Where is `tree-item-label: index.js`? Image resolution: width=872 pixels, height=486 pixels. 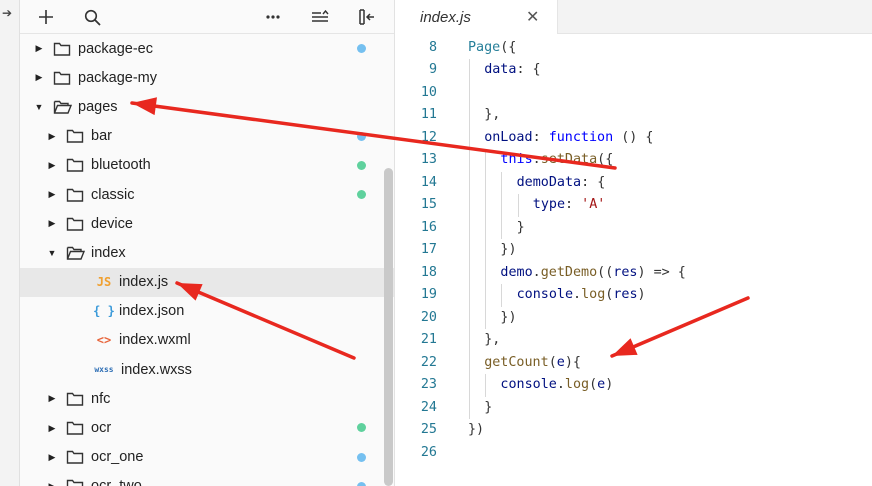
tree-item-label: index.js is located at coordinates (144, 282).